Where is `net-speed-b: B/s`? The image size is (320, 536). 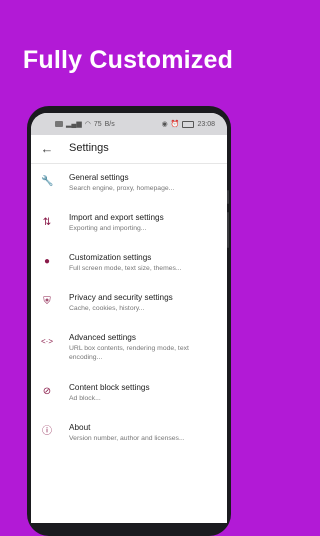
net-speed-b: B/s is located at coordinates (109, 124).